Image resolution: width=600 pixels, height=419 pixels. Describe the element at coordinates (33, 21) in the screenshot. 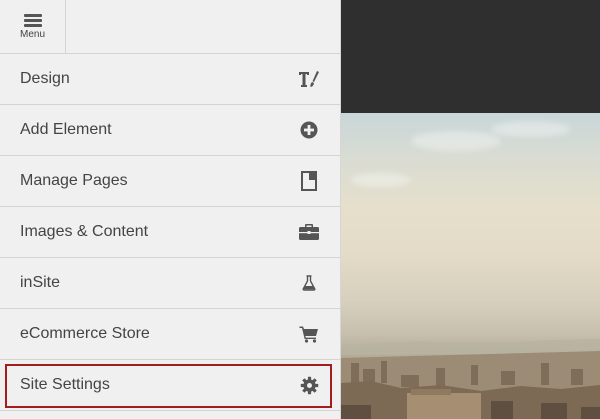

I see `hamburger-icon` at that location.